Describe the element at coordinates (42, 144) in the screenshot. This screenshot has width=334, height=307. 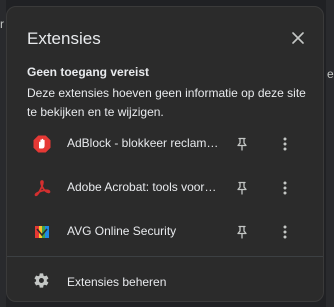
I see `adblock-icon` at that location.